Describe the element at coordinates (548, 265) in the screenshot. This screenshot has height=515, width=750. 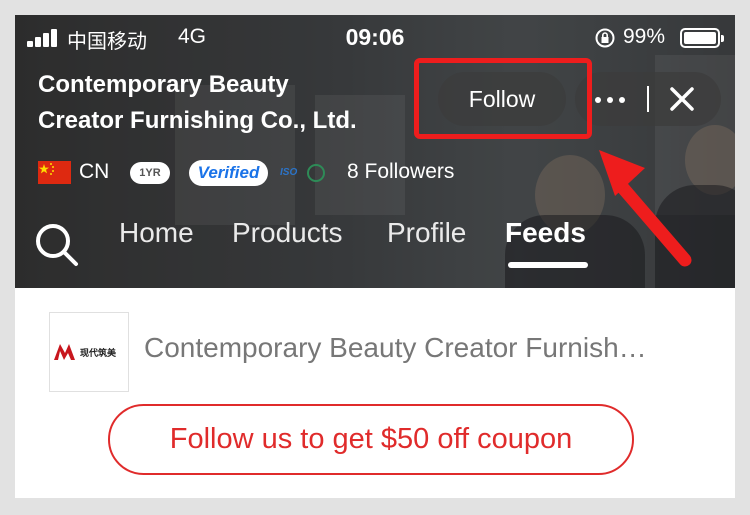
I see `active-tab-indicator` at that location.